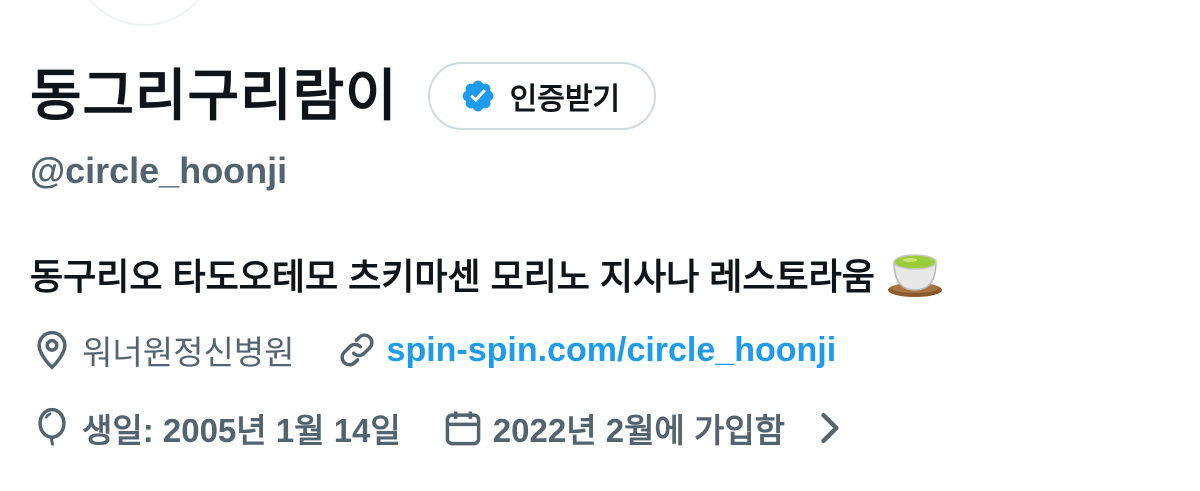  What do you see at coordinates (52, 427) in the screenshot?
I see `balloon-icon` at bounding box center [52, 427].